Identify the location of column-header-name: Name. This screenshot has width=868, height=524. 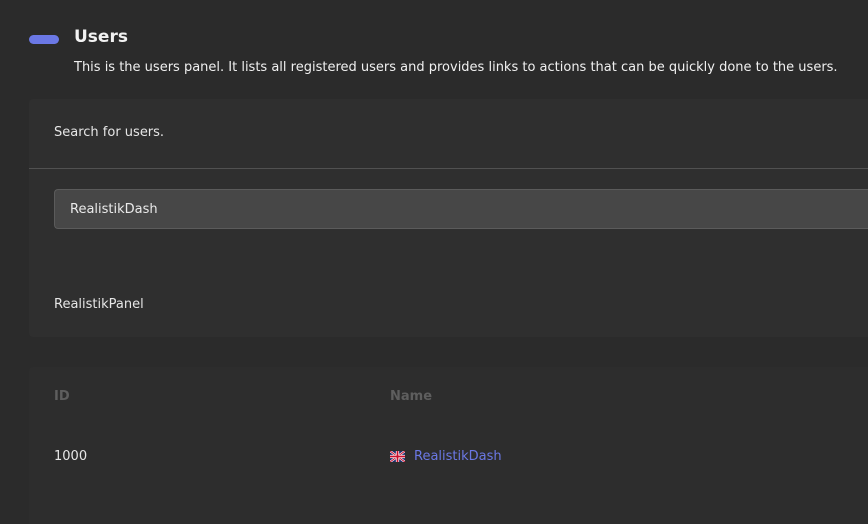
(411, 396).